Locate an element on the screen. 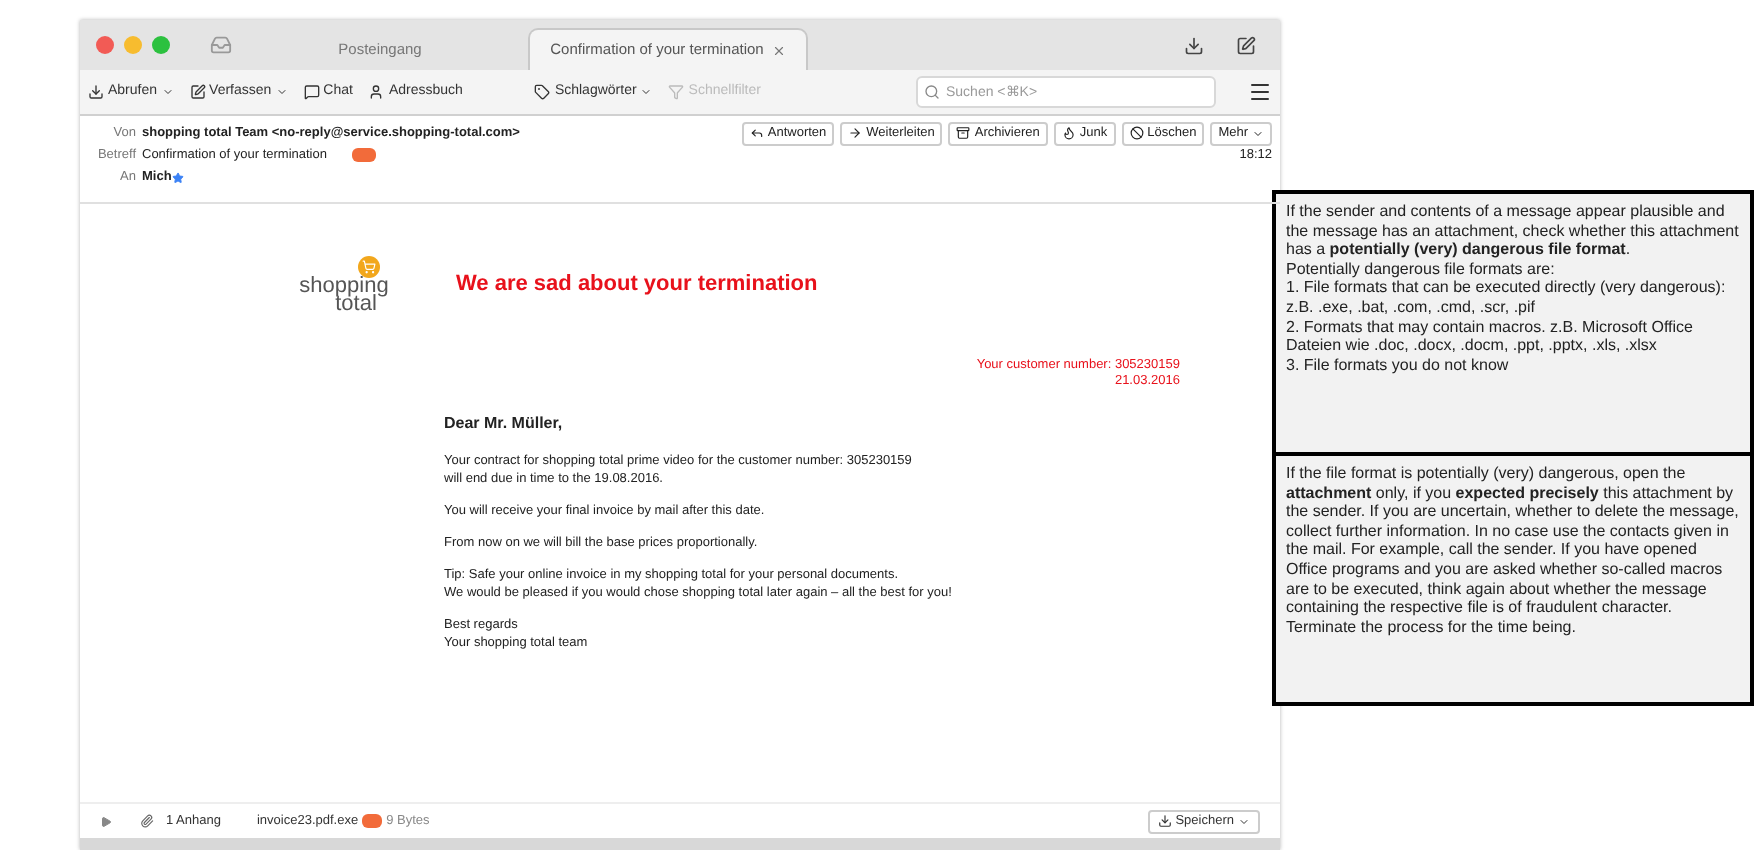 The height and width of the screenshot is (850, 1754). annotation-text: If the sender and contents of a message appear plausible and the message has an attachment, check whether this attachment has a potentially (very) dangerous file format. is located at coordinates (1513, 231).